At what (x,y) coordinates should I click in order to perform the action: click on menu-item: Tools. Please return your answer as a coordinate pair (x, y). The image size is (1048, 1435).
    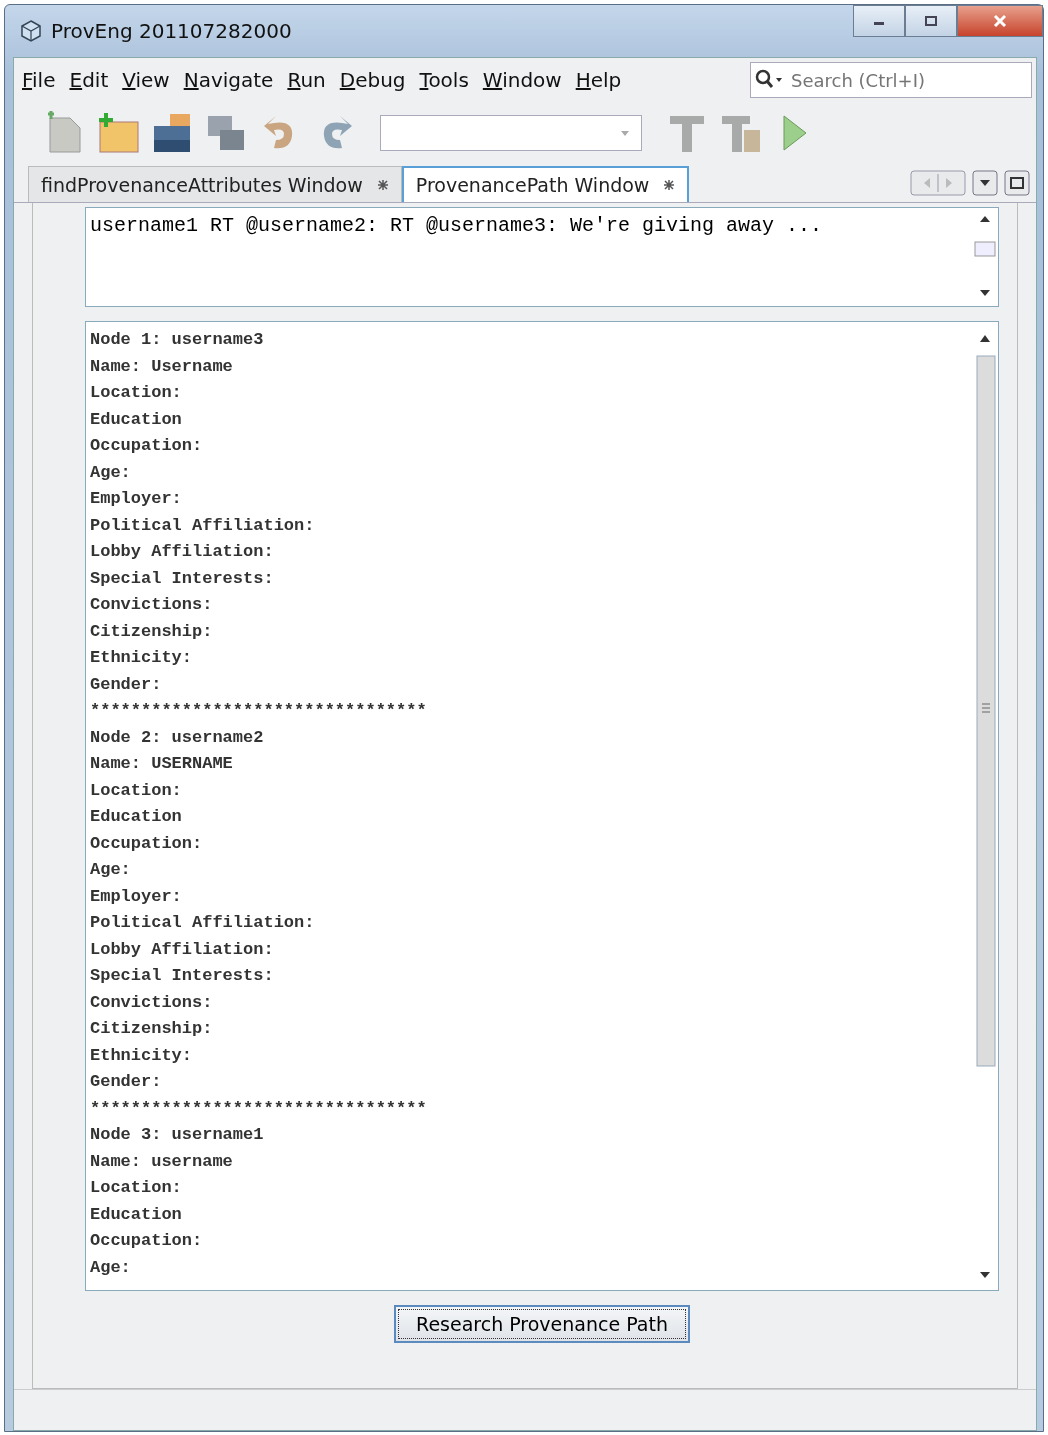
    Looking at the image, I should click on (444, 80).